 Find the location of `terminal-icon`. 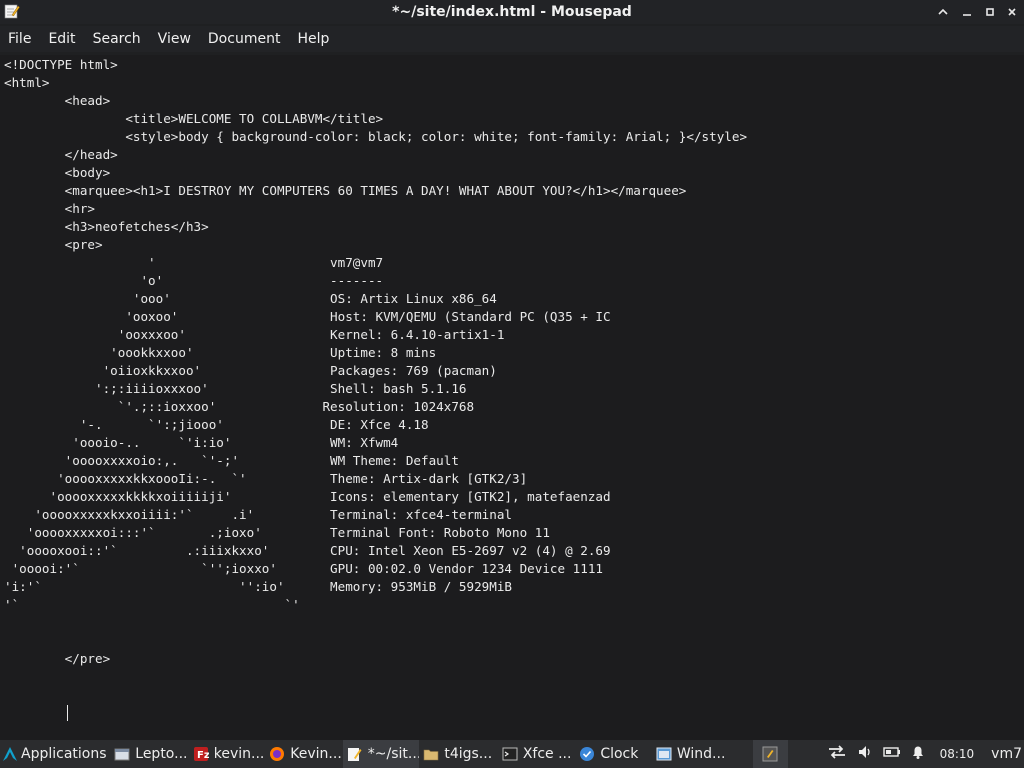

terminal-icon is located at coordinates (510, 754).